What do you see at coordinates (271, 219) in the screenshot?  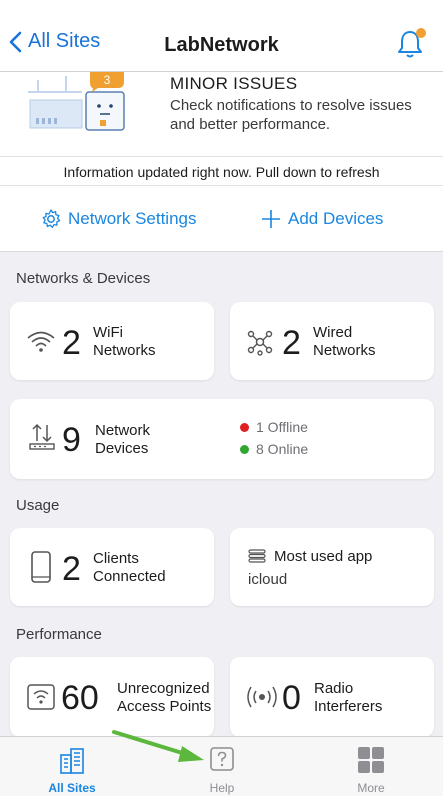 I see `plus-icon` at bounding box center [271, 219].